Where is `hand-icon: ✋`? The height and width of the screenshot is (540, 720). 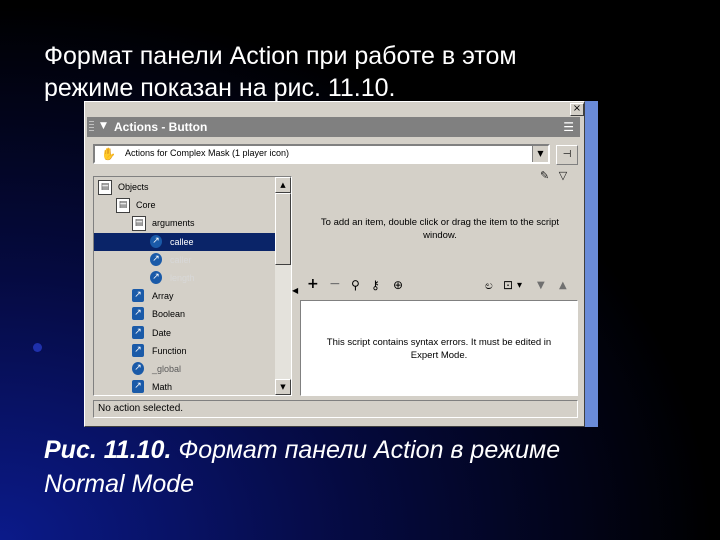
hand-icon: ✋ is located at coordinates (108, 154).